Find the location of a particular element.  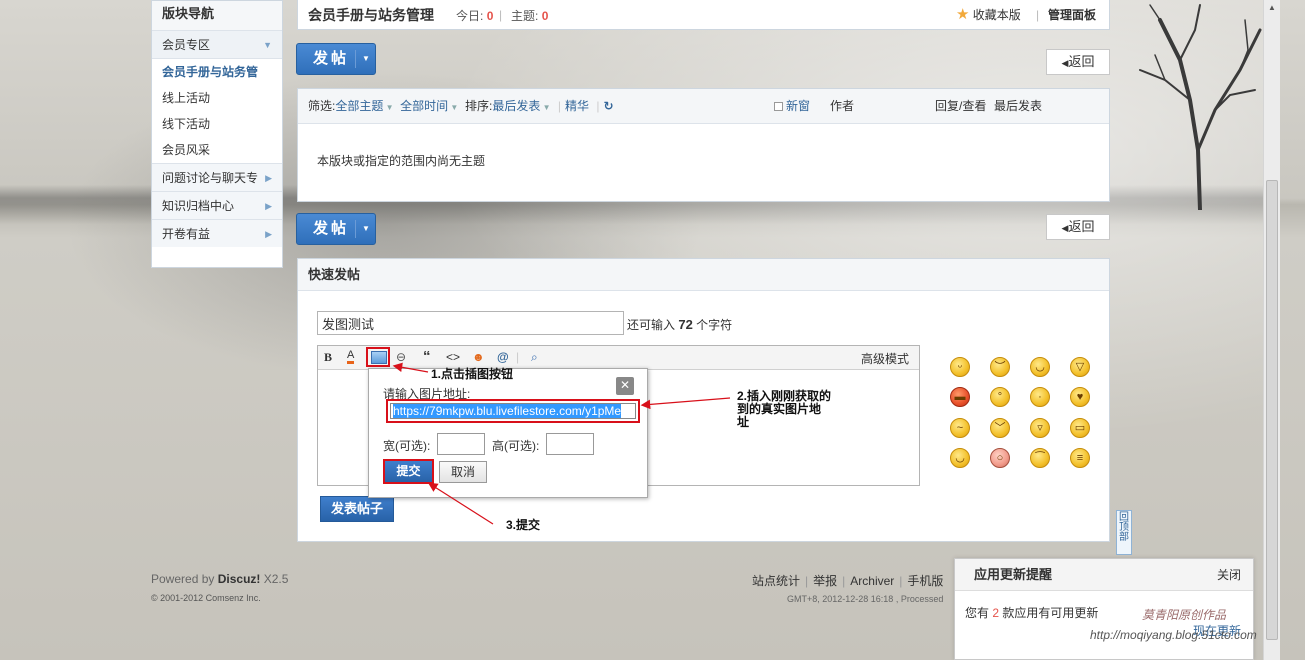

sidebar-item-handbook: 会员手册与站务管 is located at coordinates (217, 72).